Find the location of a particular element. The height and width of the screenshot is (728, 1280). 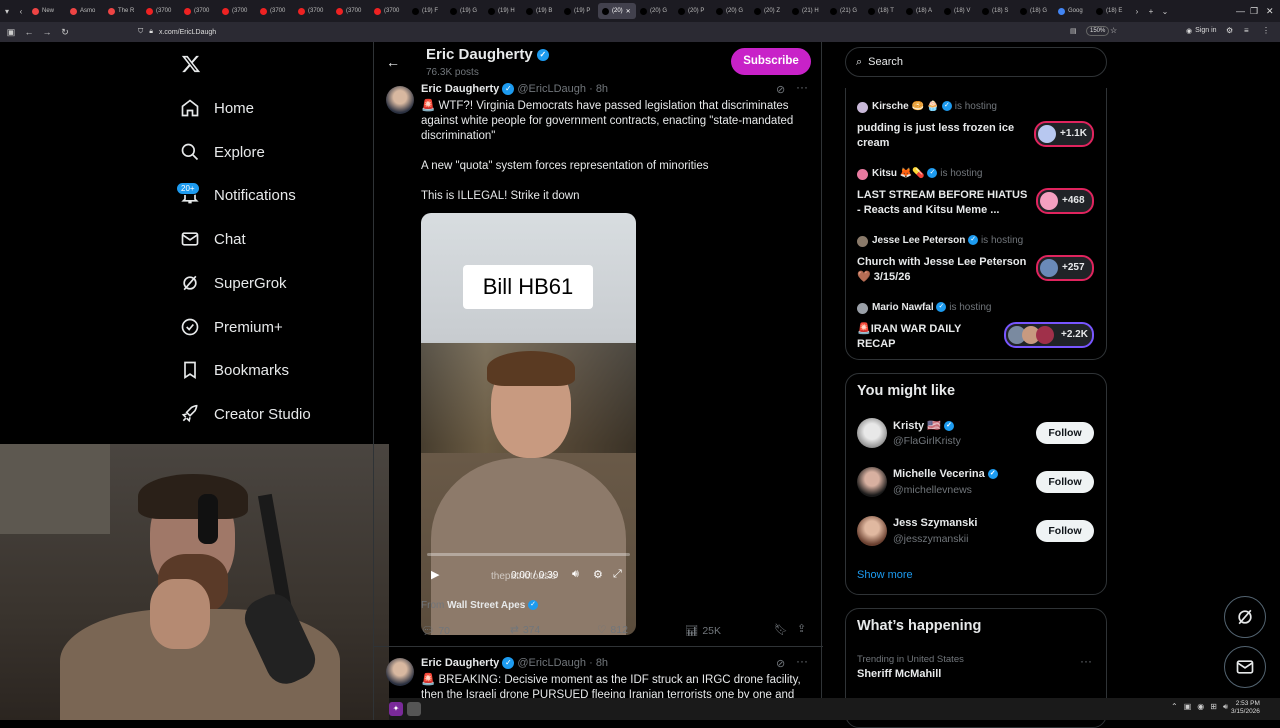

zoom-badge: 150% is located at coordinates (1098, 31).